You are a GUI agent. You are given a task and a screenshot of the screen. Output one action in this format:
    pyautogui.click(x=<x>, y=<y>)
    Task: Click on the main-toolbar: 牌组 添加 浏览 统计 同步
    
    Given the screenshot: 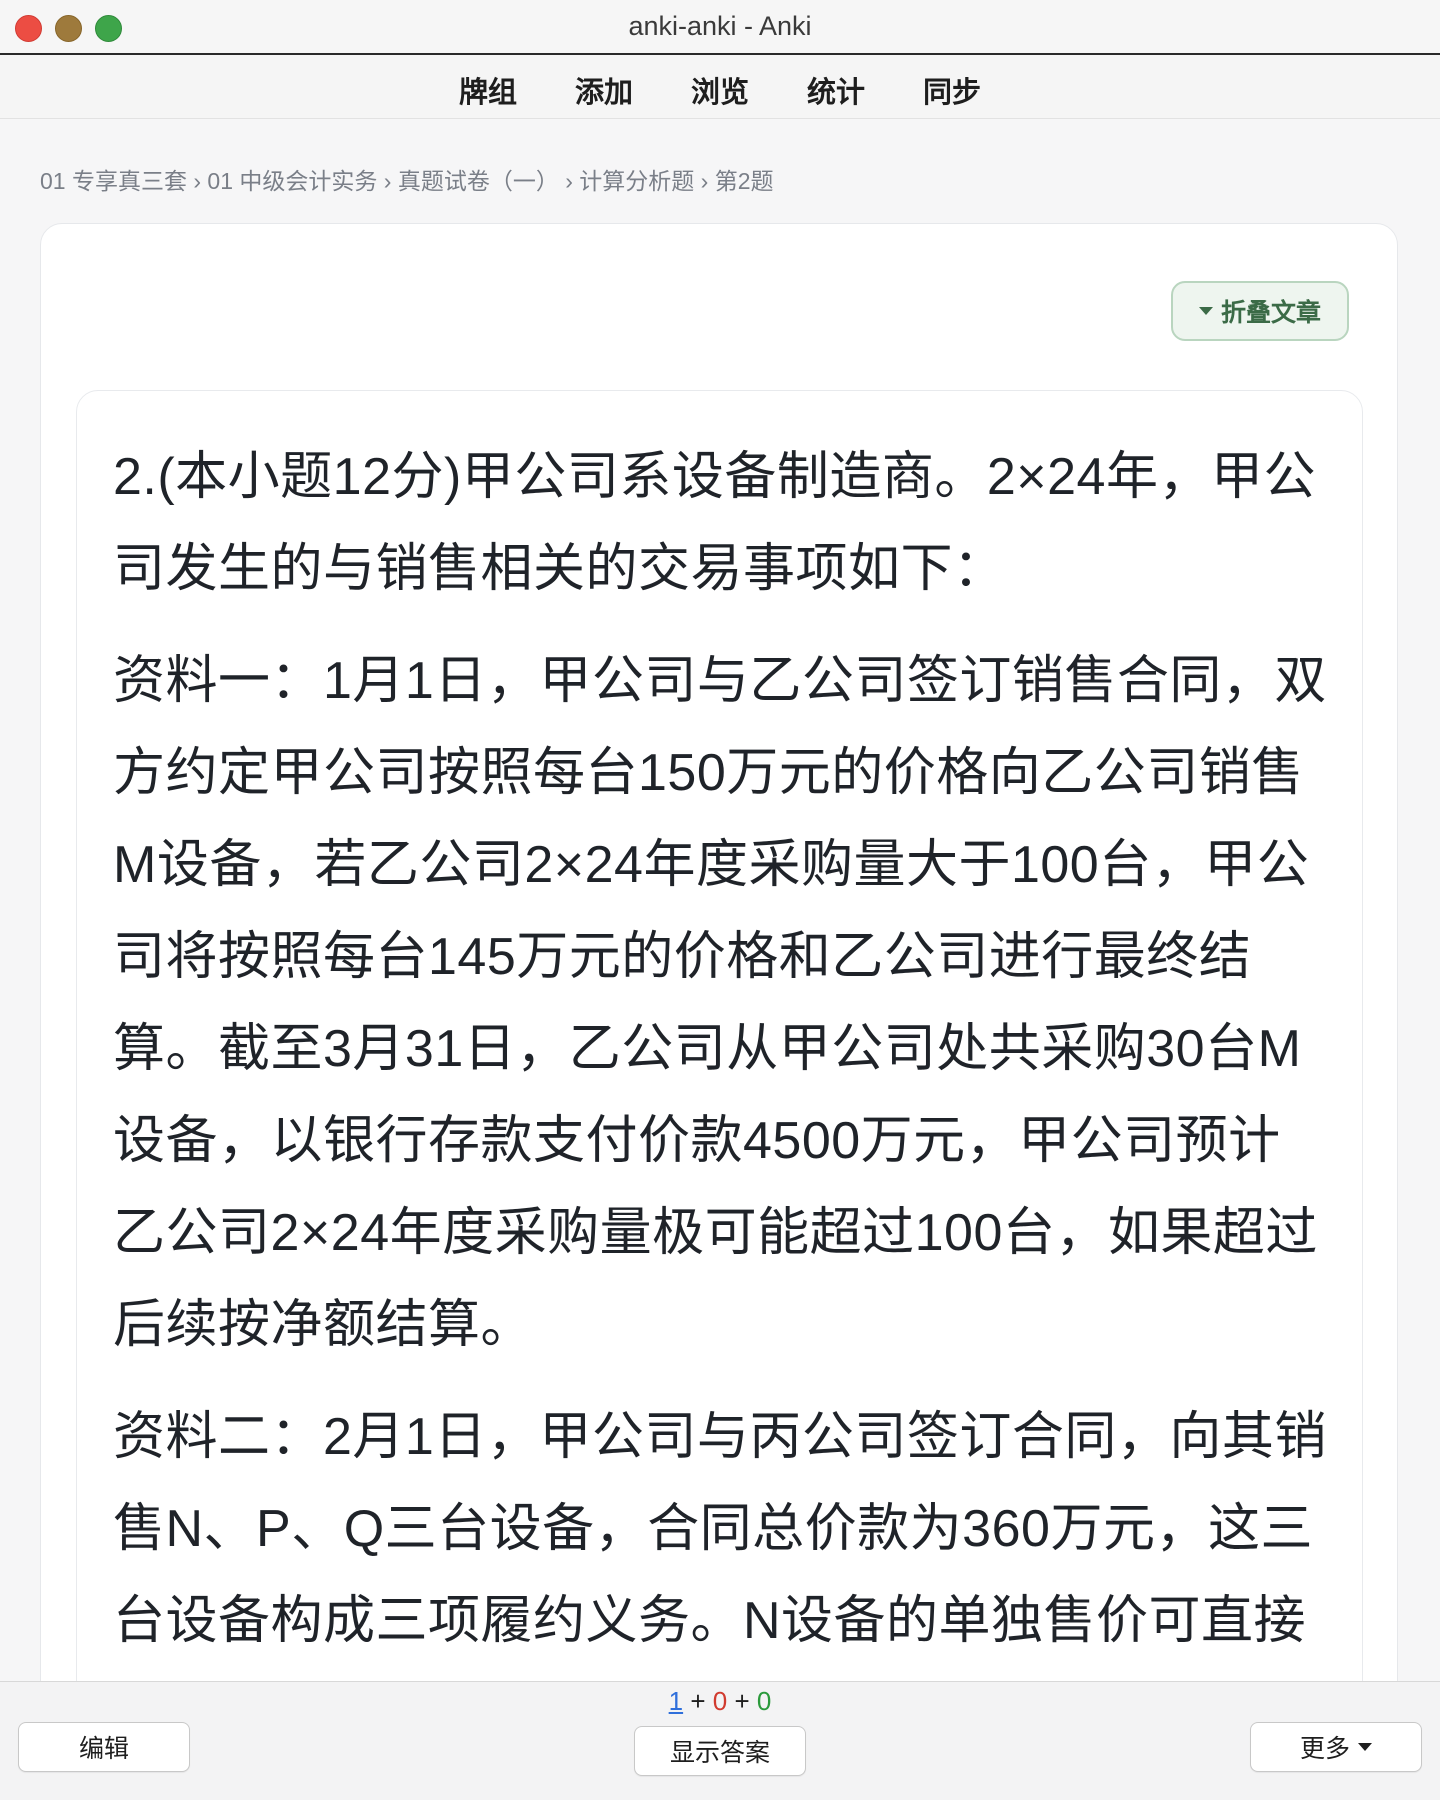 What is the action you would take?
    pyautogui.click(x=720, y=87)
    